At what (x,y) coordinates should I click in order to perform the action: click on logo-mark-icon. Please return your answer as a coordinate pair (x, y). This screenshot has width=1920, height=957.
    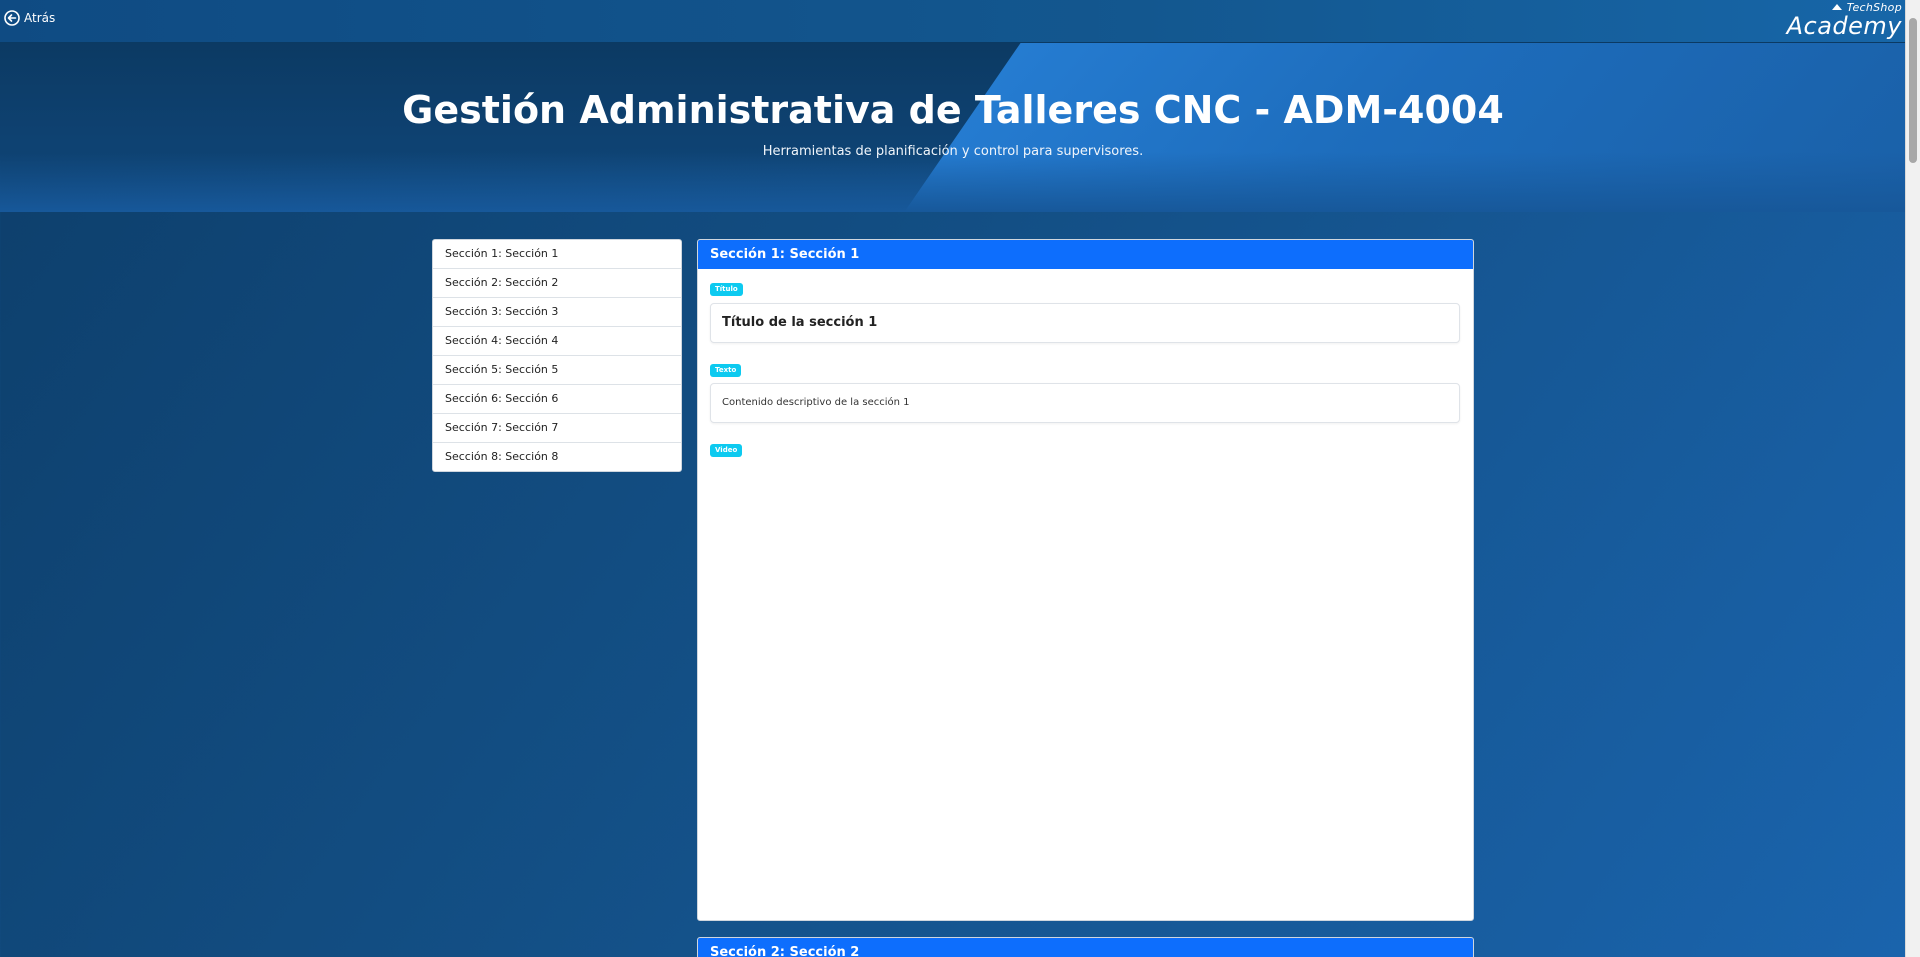
    Looking at the image, I should click on (1836, 7).